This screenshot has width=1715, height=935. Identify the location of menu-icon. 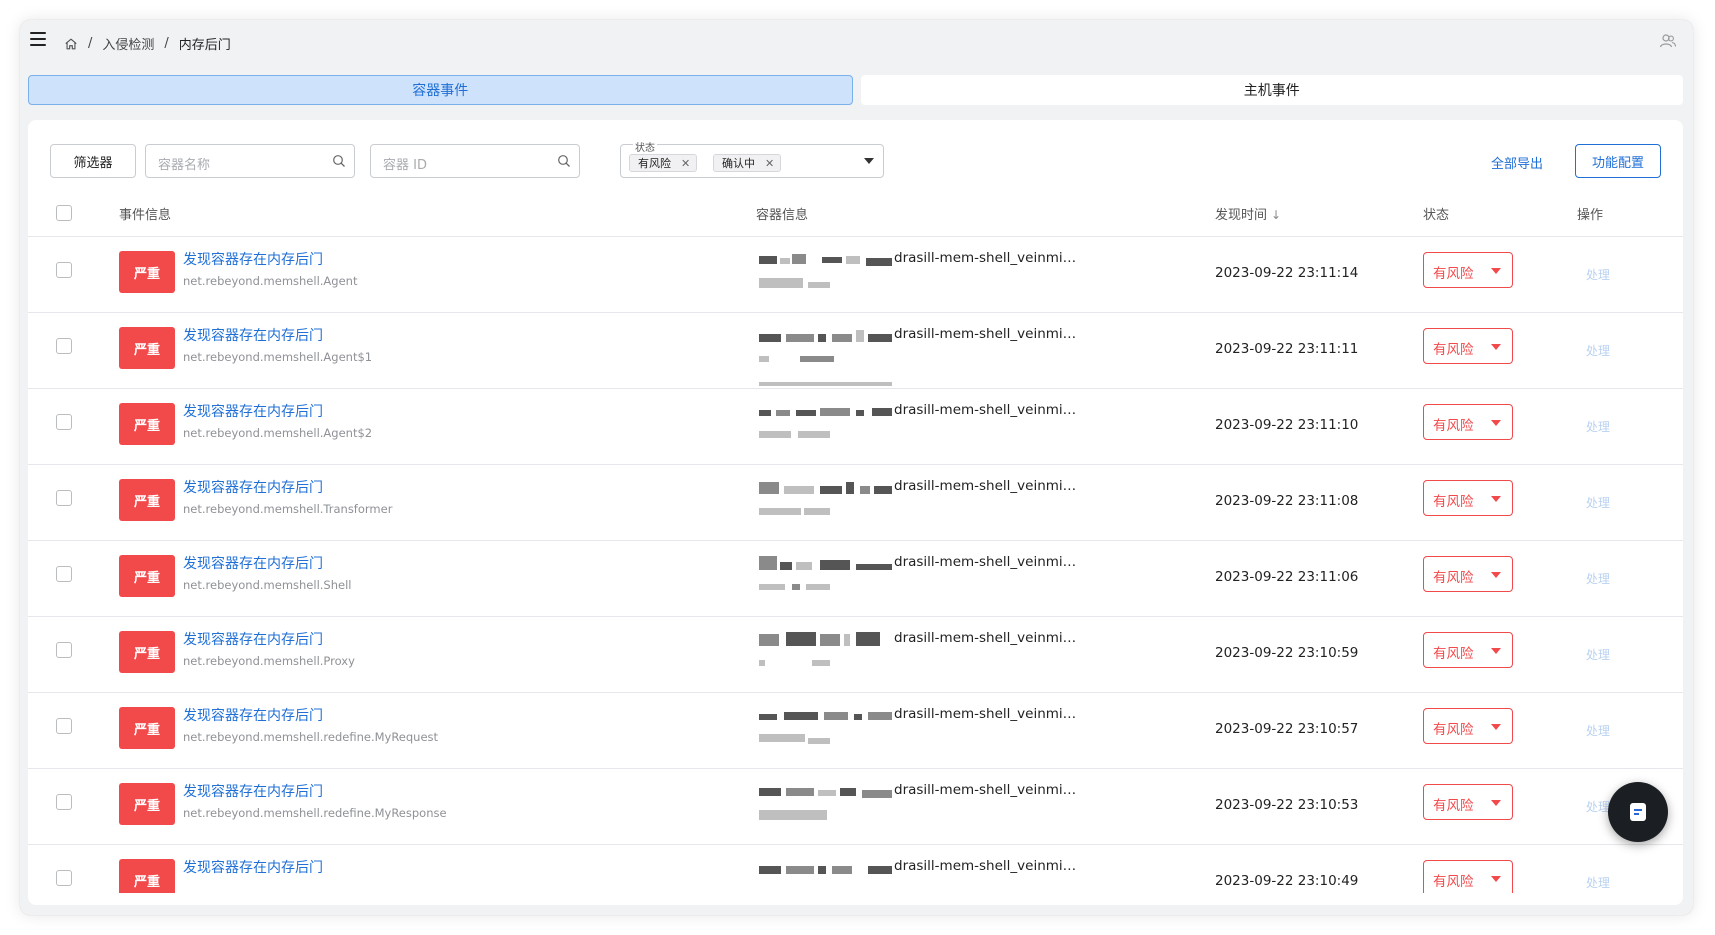
(38, 40).